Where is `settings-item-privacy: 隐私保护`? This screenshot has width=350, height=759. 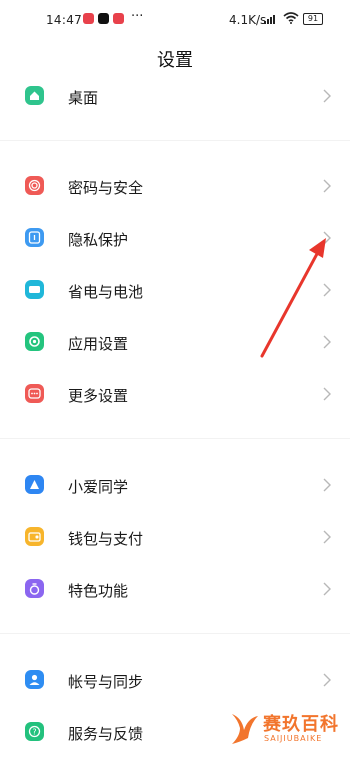
settings-item-privacy: 隐私保护 is located at coordinates (175, 239).